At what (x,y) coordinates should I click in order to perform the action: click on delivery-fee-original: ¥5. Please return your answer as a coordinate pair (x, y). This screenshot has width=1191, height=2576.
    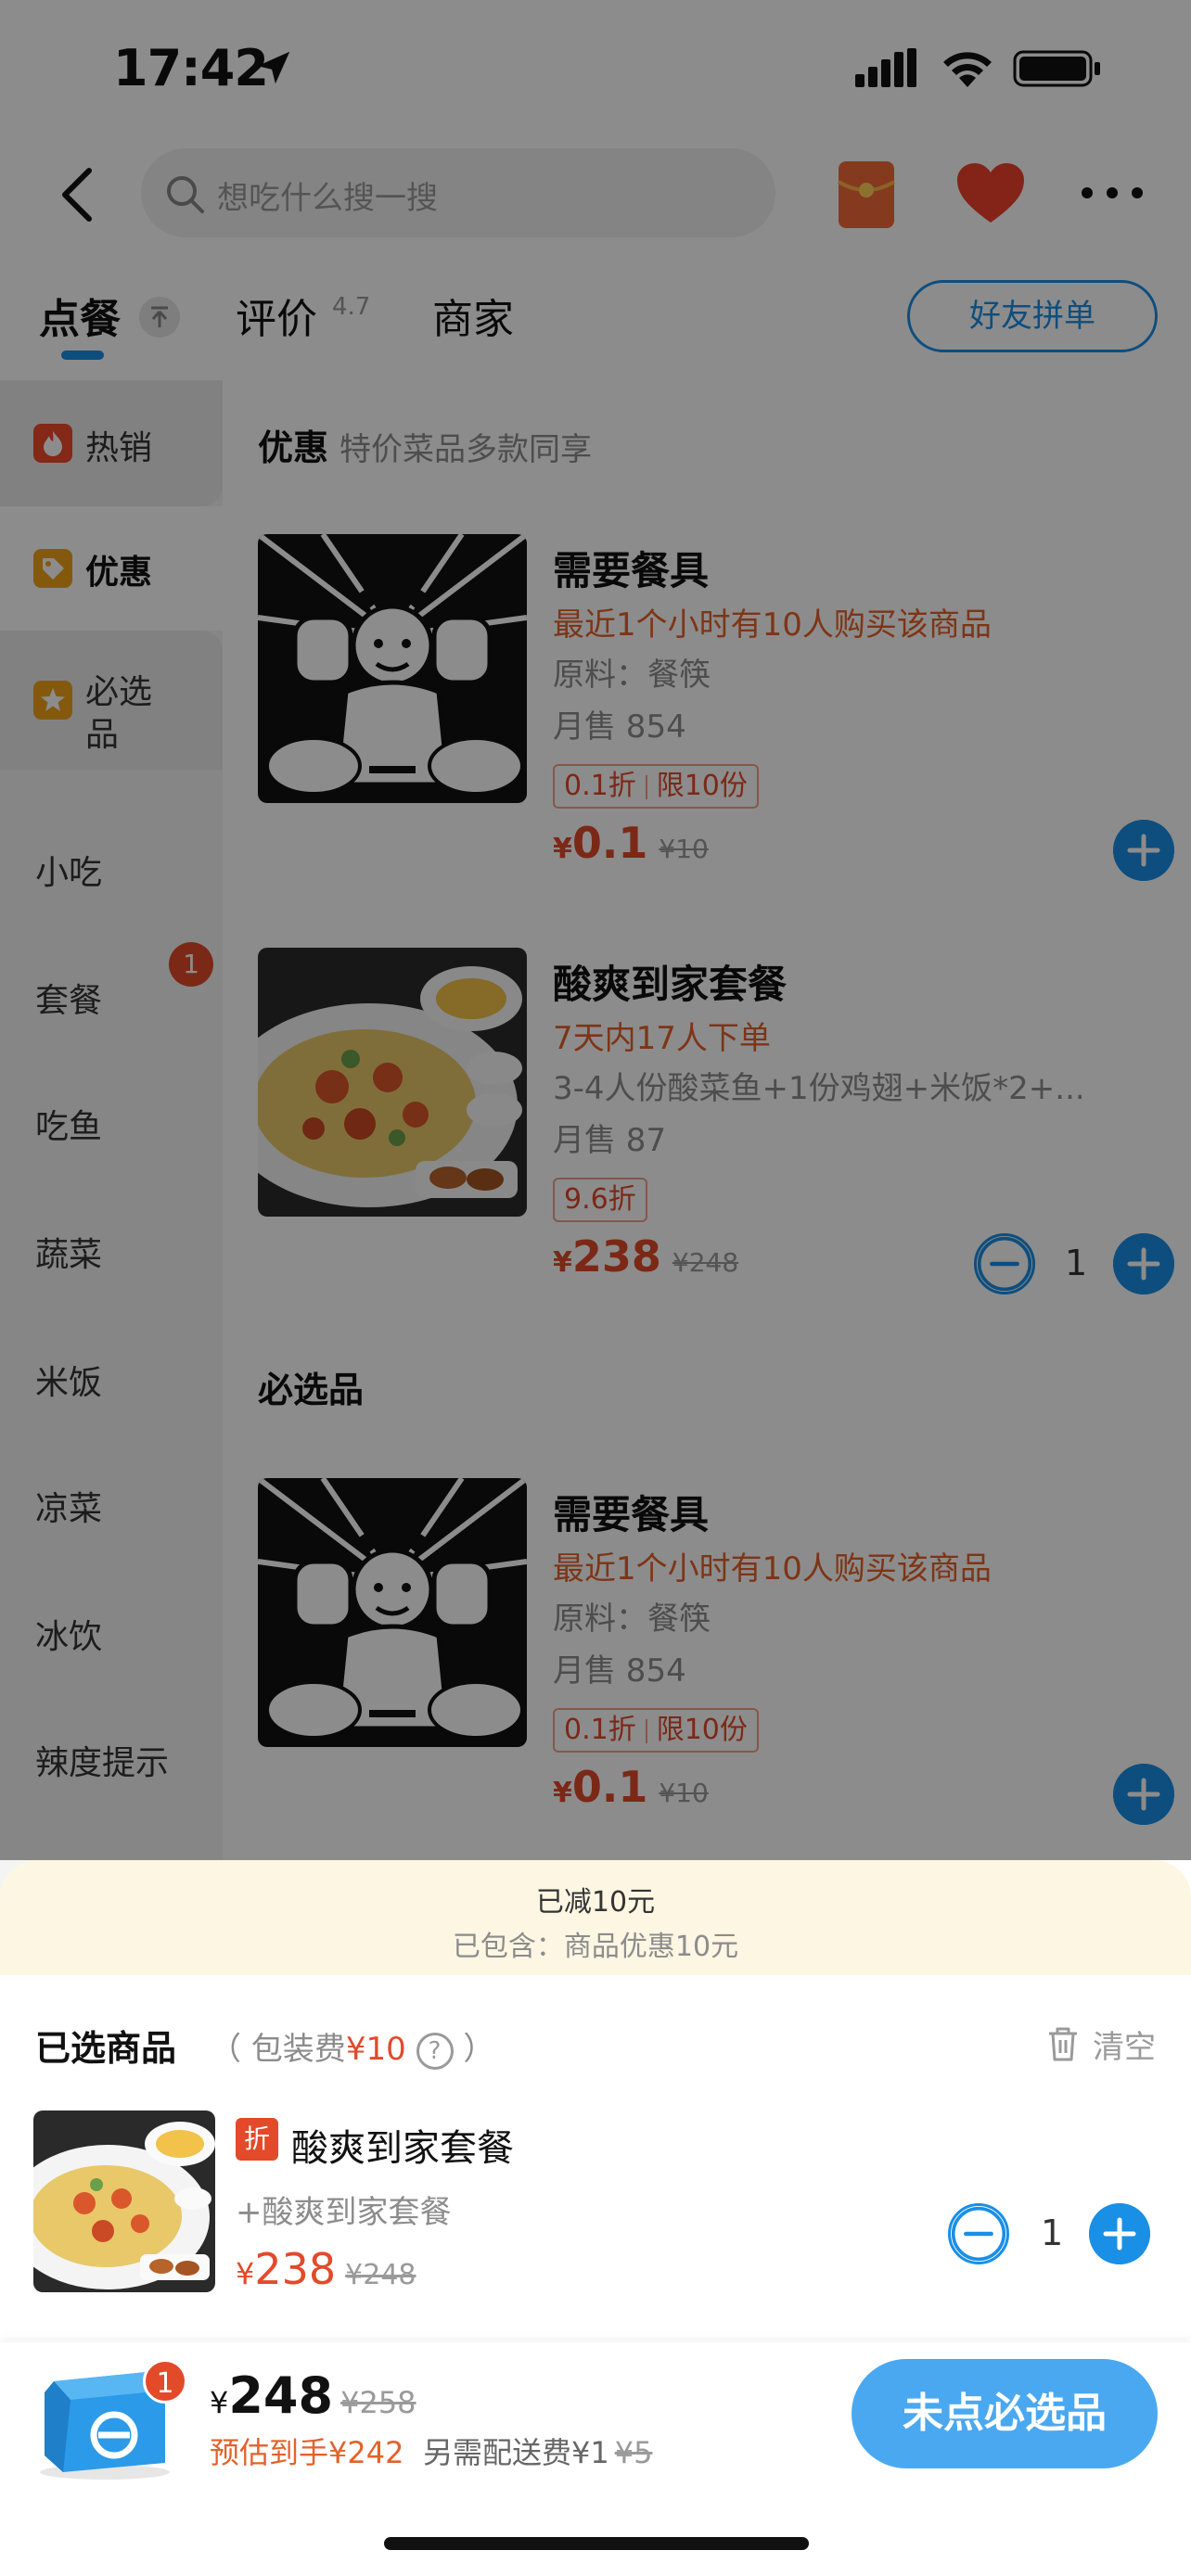
    Looking at the image, I should click on (633, 2452).